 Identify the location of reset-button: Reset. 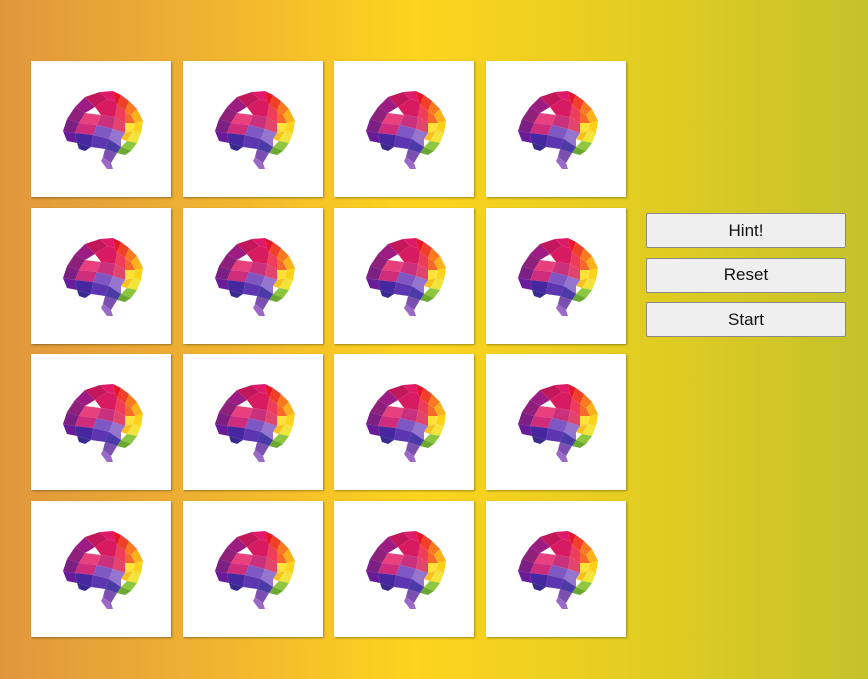
(746, 275).